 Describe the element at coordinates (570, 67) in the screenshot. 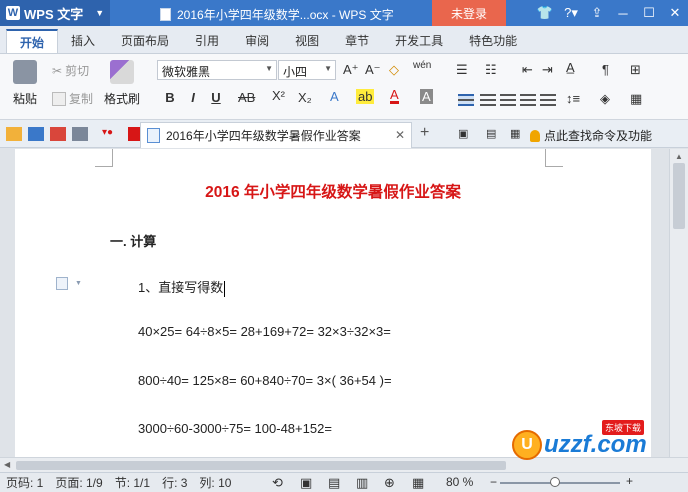

I see `change-case-icon: A̲` at that location.